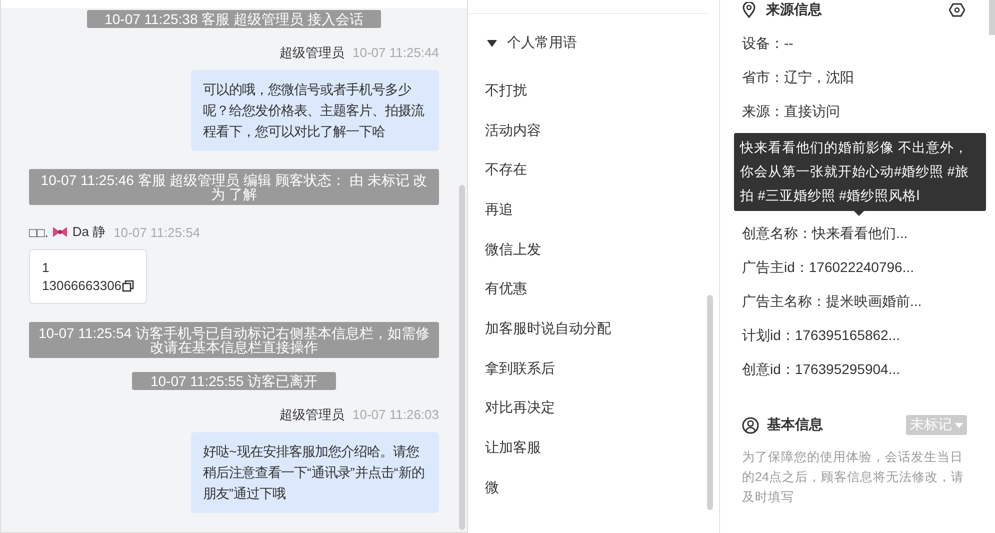 The width and height of the screenshot is (995, 533). Describe the element at coordinates (315, 110) in the screenshot. I see `message-bubble: 可以的哦，您微信号或者手机号多少呢？给您发价格表、主题客片、拍摄流程看下，您可以对比了解一下哈` at that location.